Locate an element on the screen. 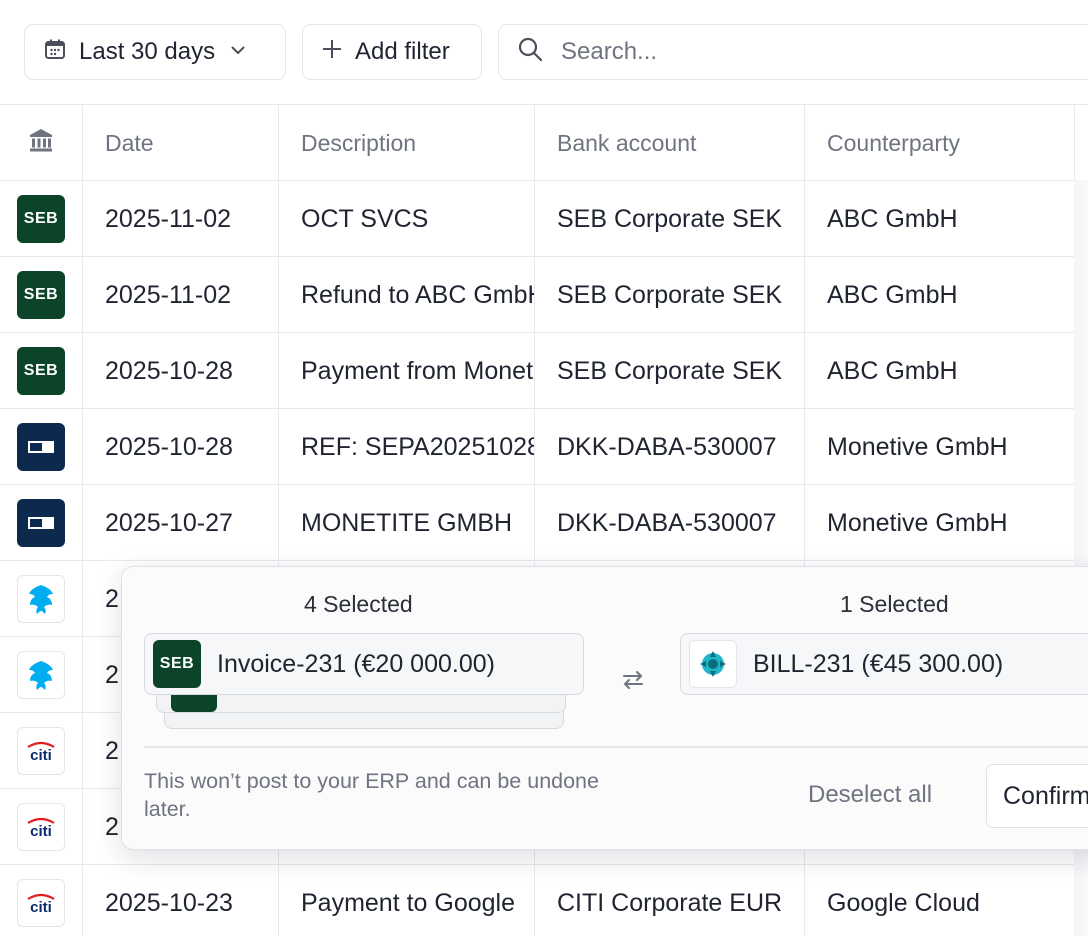 The image size is (1088, 936). add-filter-button: Add filter is located at coordinates (392, 52).